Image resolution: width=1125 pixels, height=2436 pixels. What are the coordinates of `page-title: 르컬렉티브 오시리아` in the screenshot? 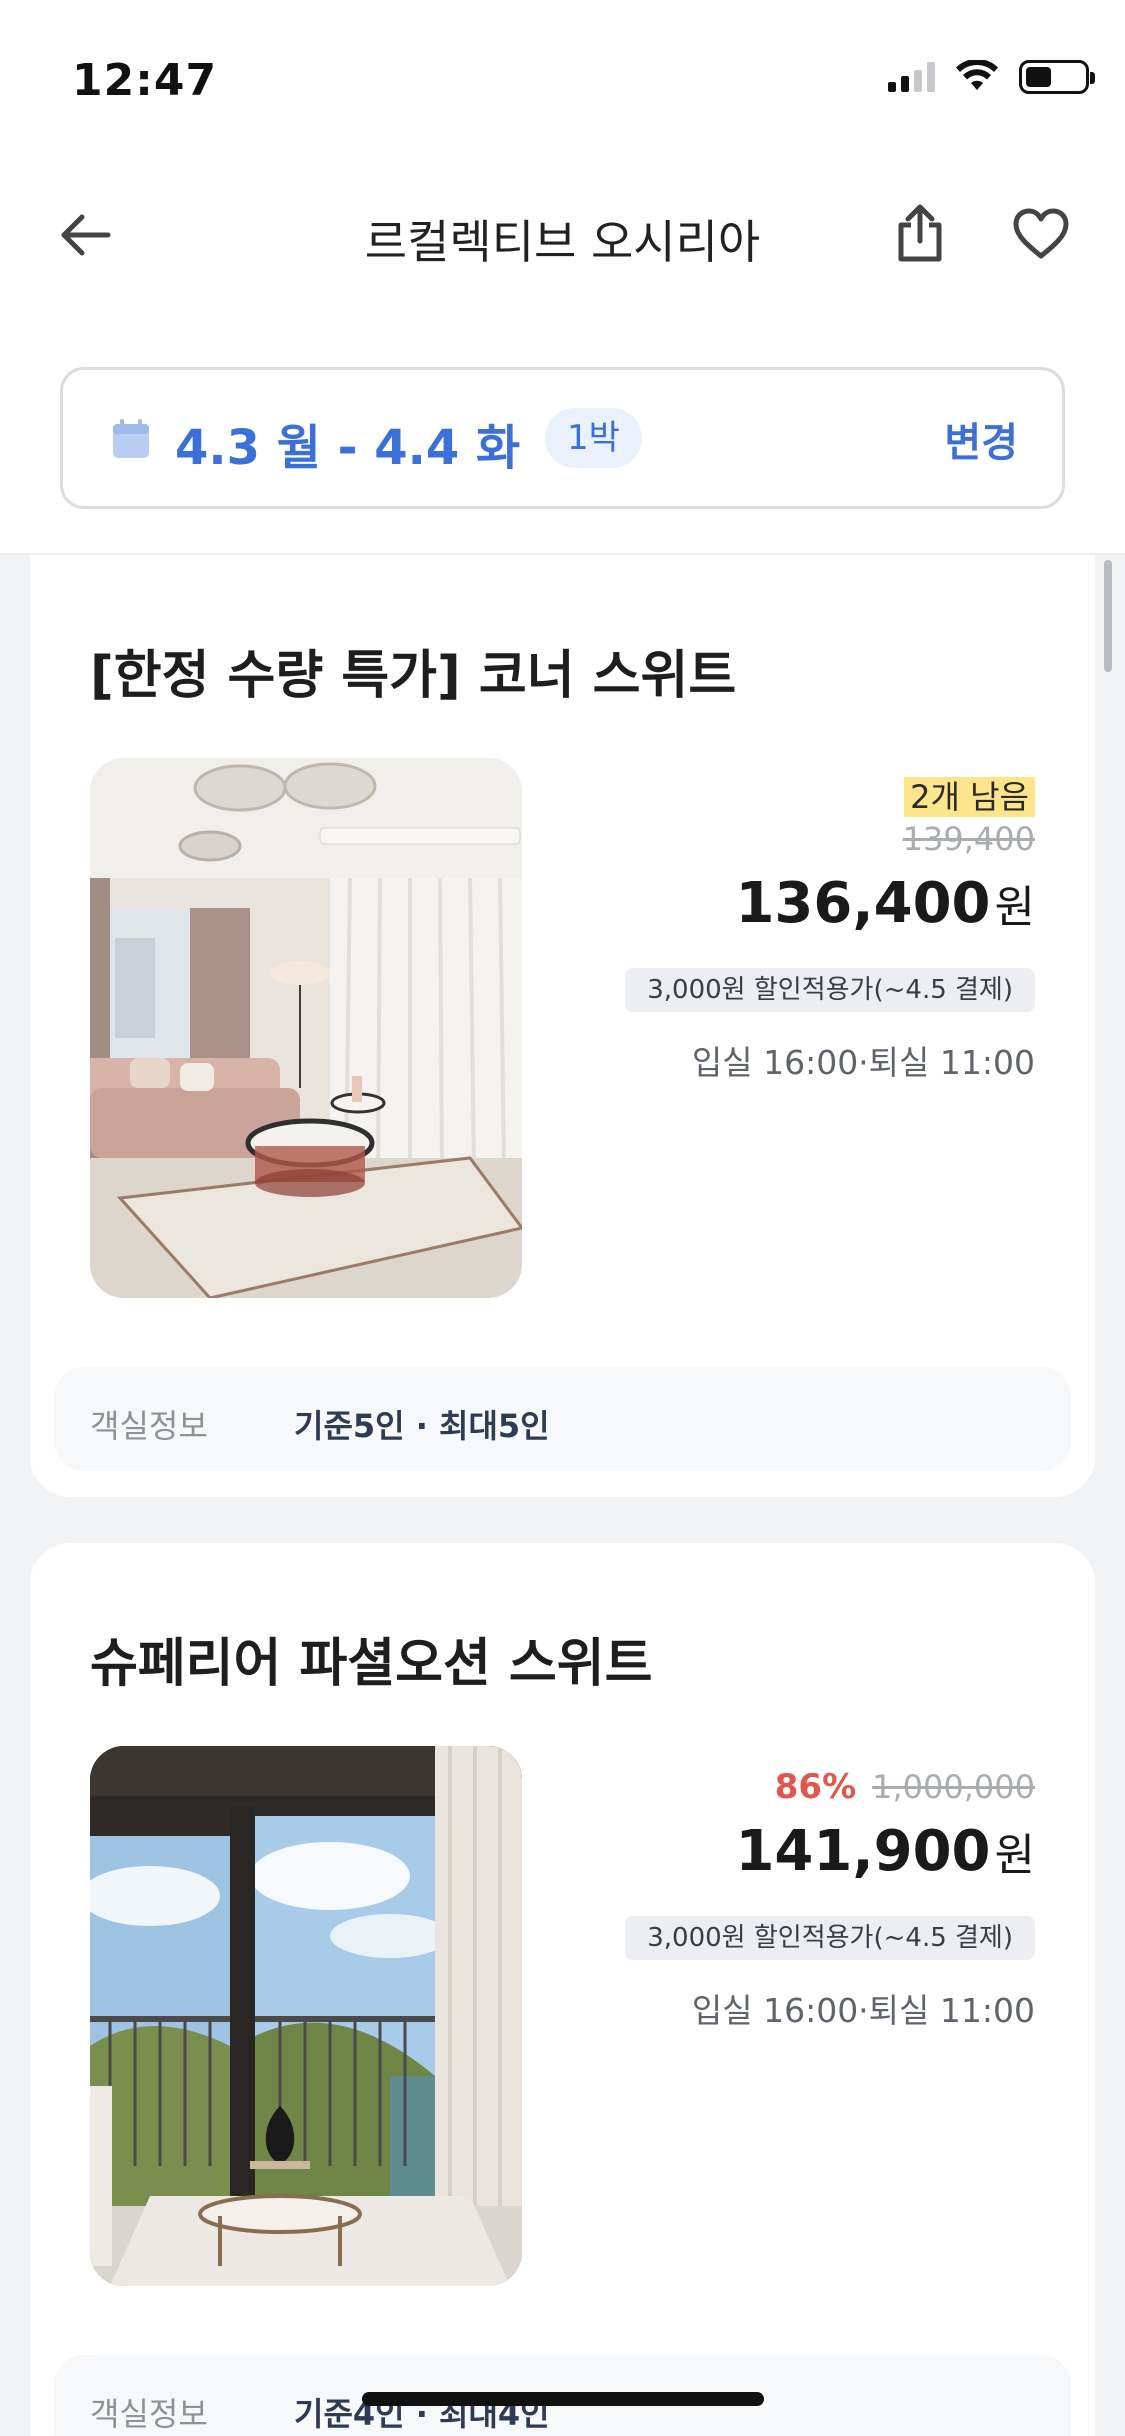 It's located at (562, 242).